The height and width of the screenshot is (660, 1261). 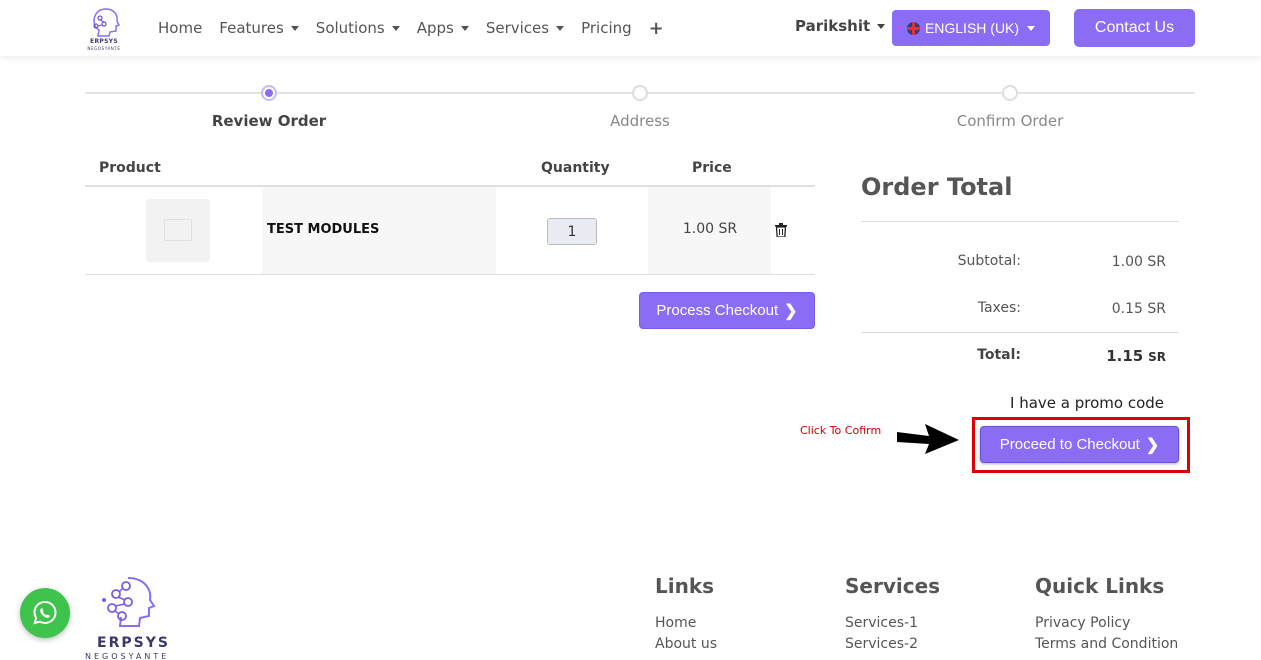 I want to click on footer-link-services-2: Services-2, so click(x=881, y=644).